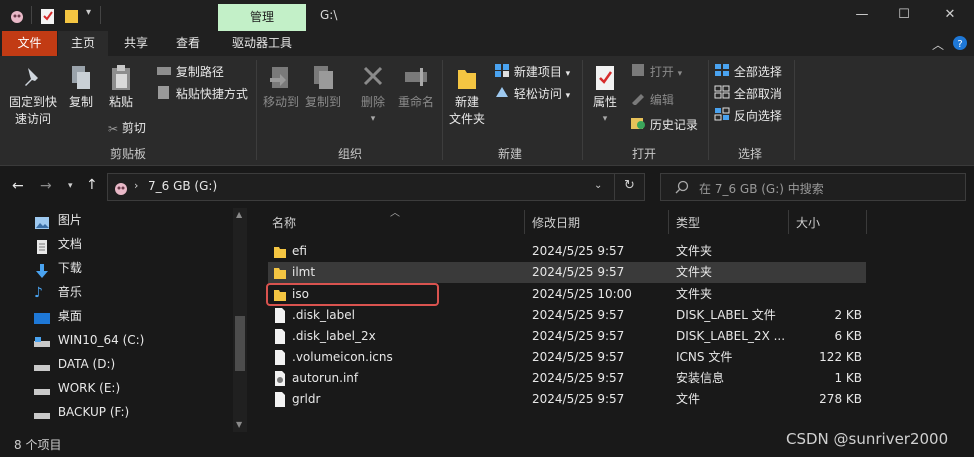 The image size is (974, 457). I want to click on nav-item-pictures: 图片, so click(58, 220).